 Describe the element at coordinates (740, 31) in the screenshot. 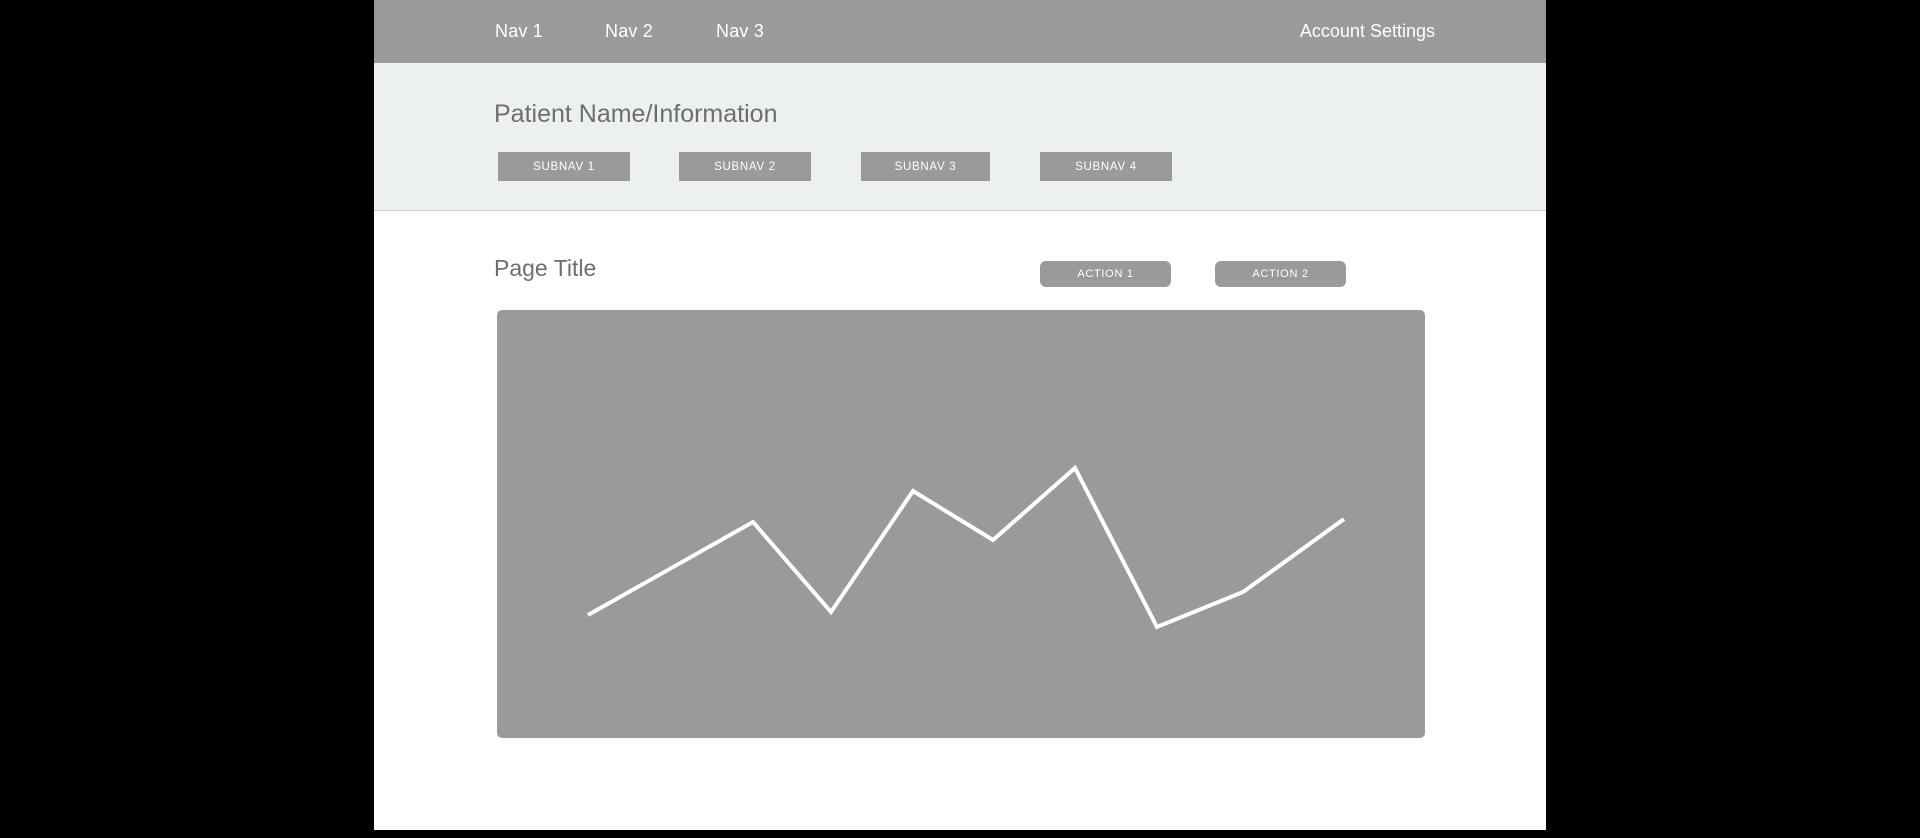

I see `nav-item-nav-3: Nav 3` at that location.